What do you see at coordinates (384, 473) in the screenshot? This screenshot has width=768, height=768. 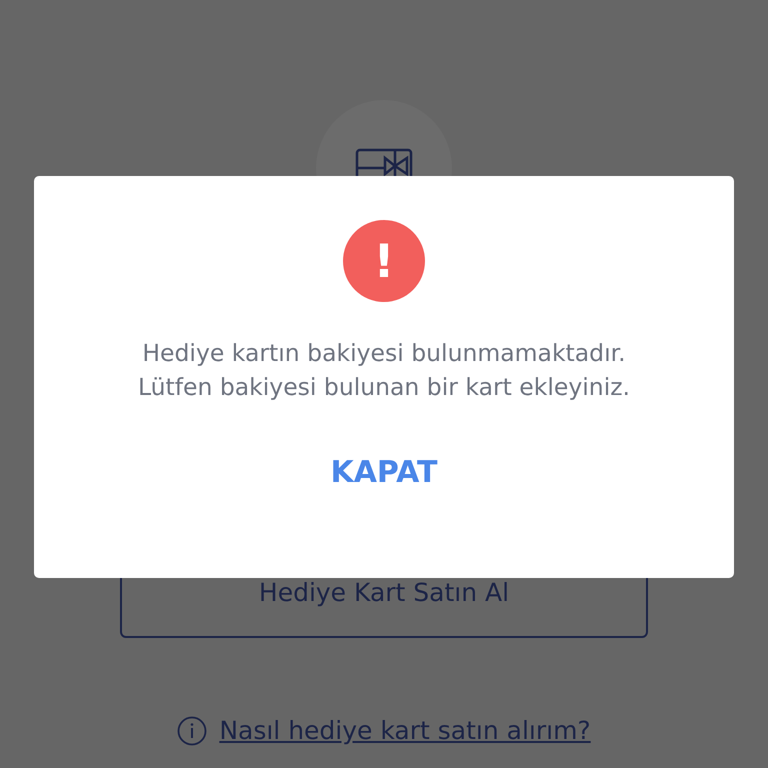 I see `close-button: KAPAT` at bounding box center [384, 473].